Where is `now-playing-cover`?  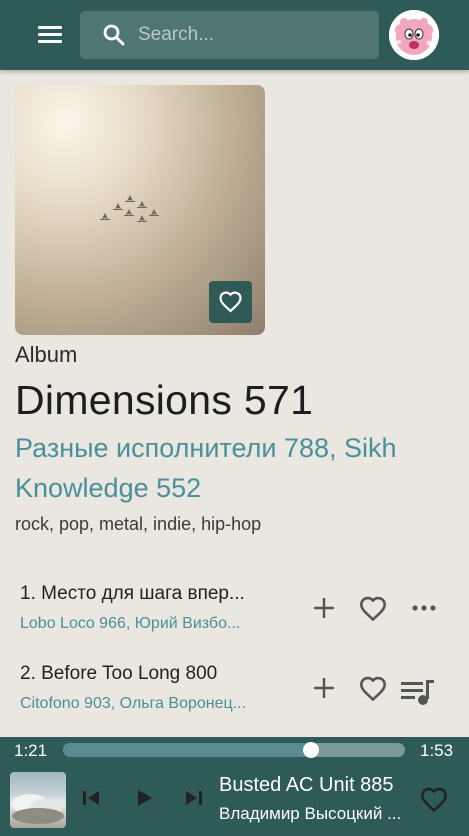
now-playing-cover is located at coordinates (38, 800).